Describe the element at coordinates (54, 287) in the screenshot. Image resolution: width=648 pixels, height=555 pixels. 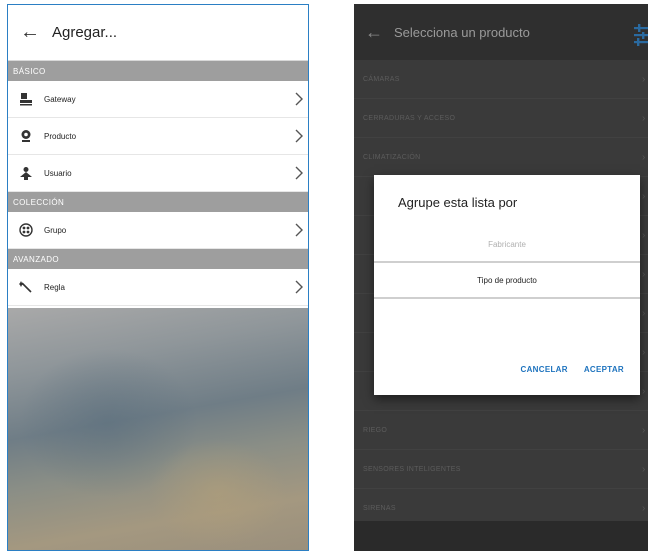
I see `list-item-label: Regla` at that location.